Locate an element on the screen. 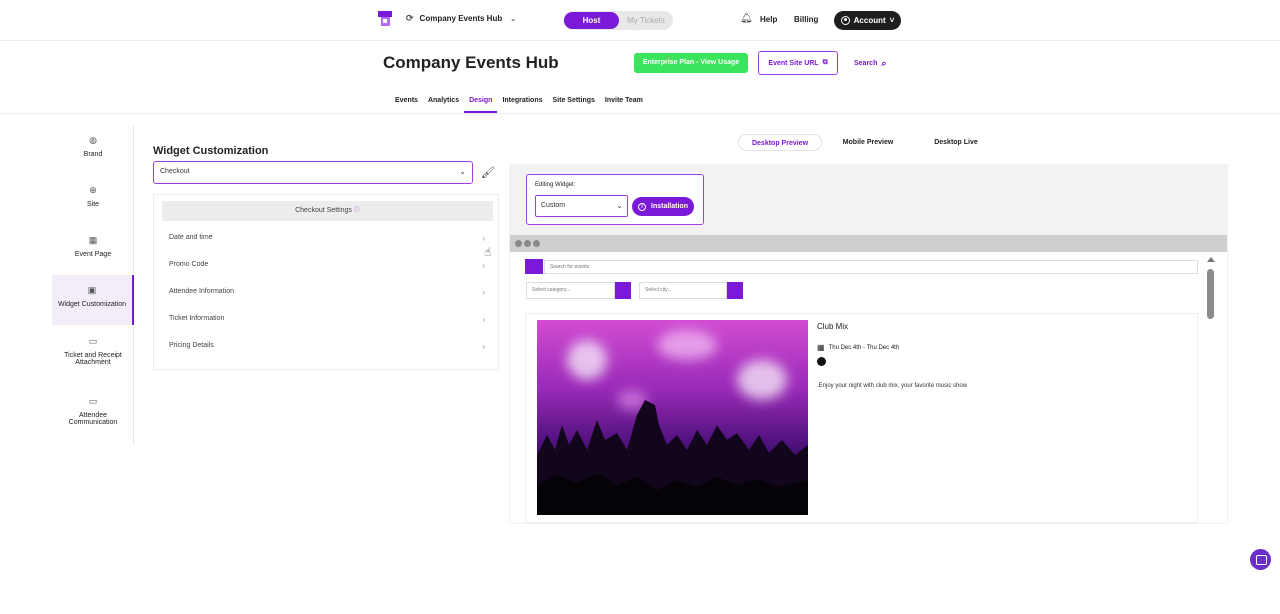 This screenshot has width=1280, height=614. settings-row: Promo Code › is located at coordinates (327, 265).